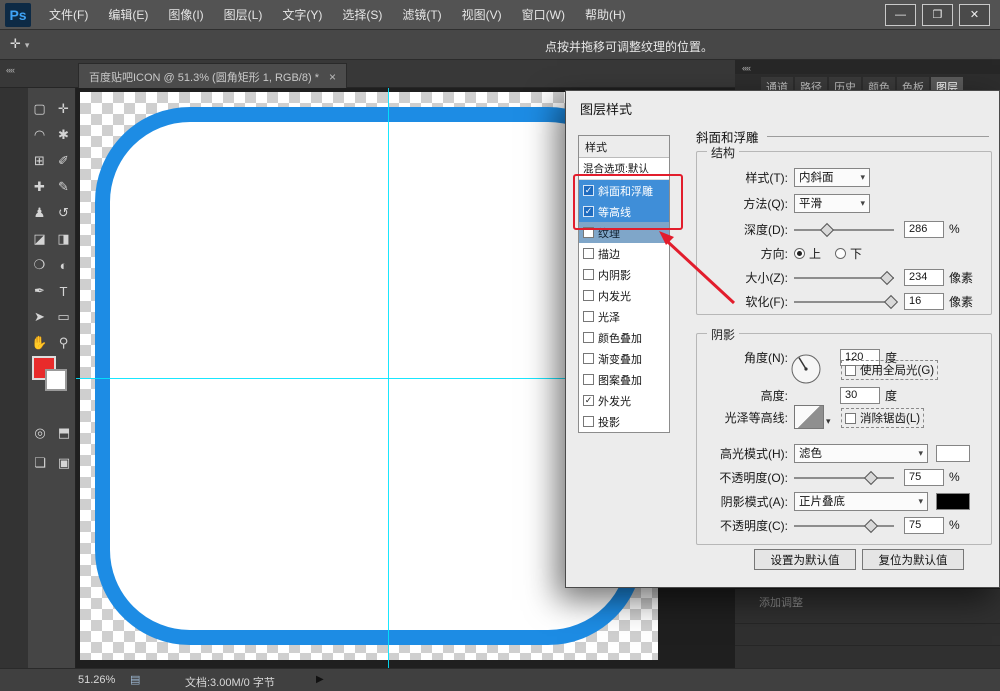 The image size is (1000, 691). What do you see at coordinates (846, 301) in the screenshot?
I see `soften-slider` at bounding box center [846, 301].